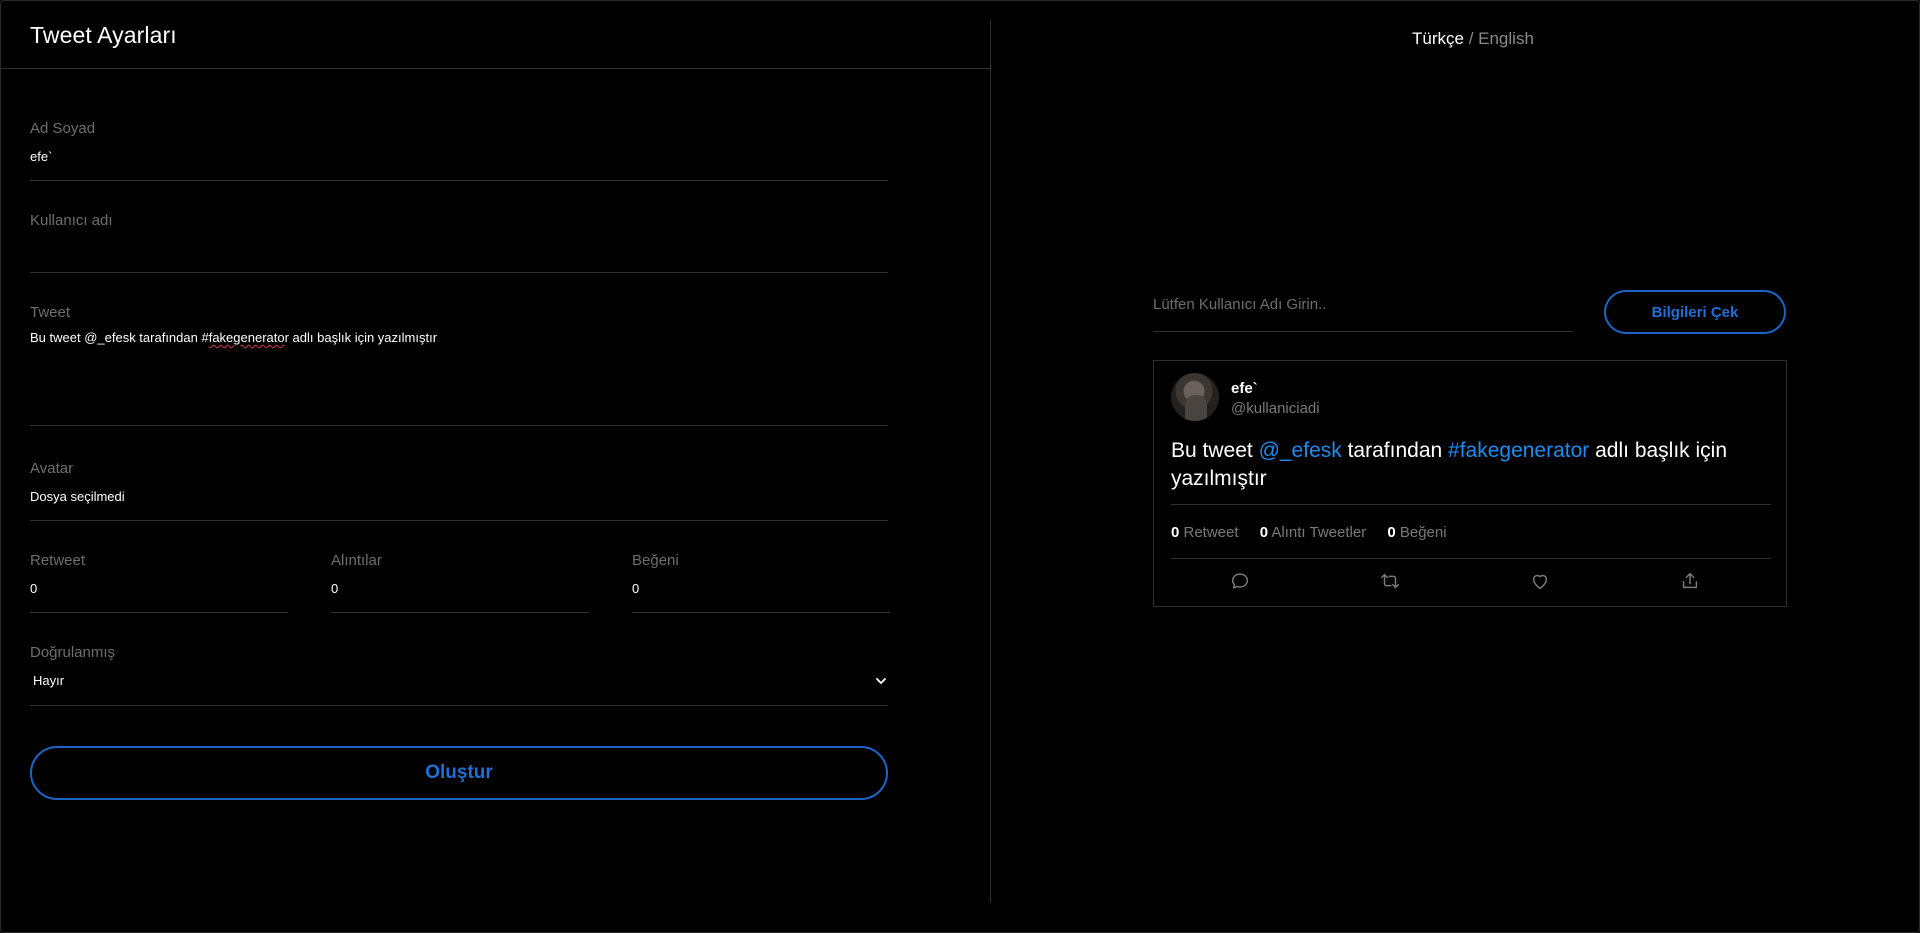 This screenshot has width=1920, height=933. What do you see at coordinates (459, 773) in the screenshot?
I see `create-button: Oluştur` at bounding box center [459, 773].